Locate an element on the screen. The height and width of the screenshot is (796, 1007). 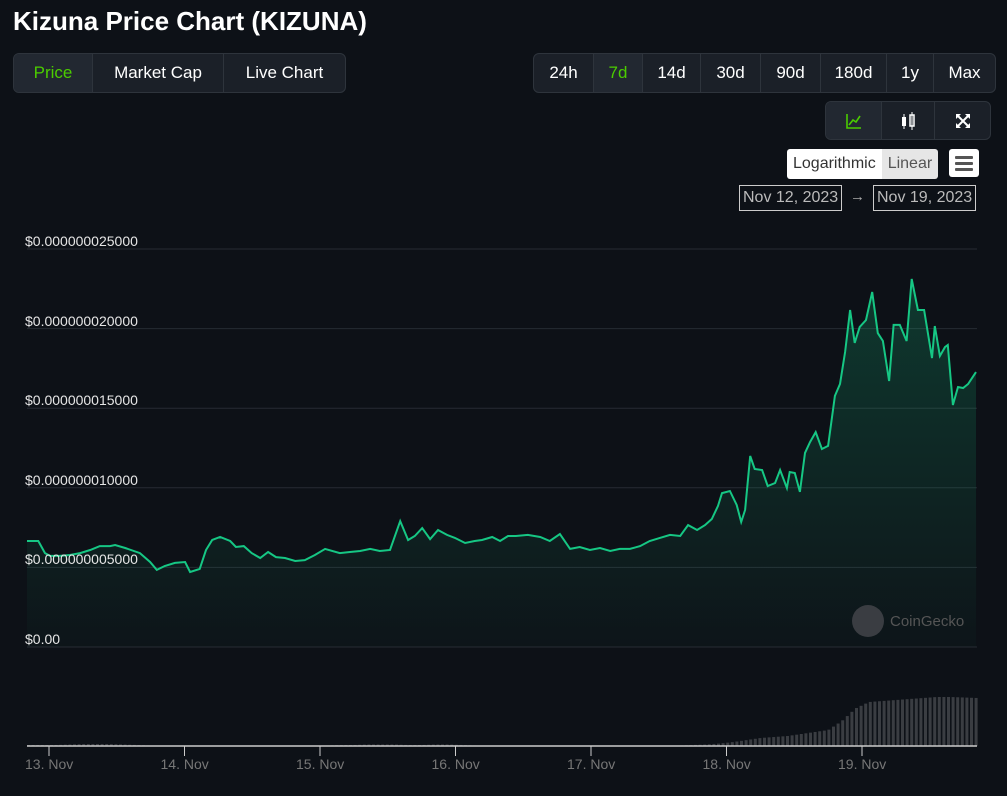
coingecko-watermark: CoinGecko is located at coordinates (908, 621).